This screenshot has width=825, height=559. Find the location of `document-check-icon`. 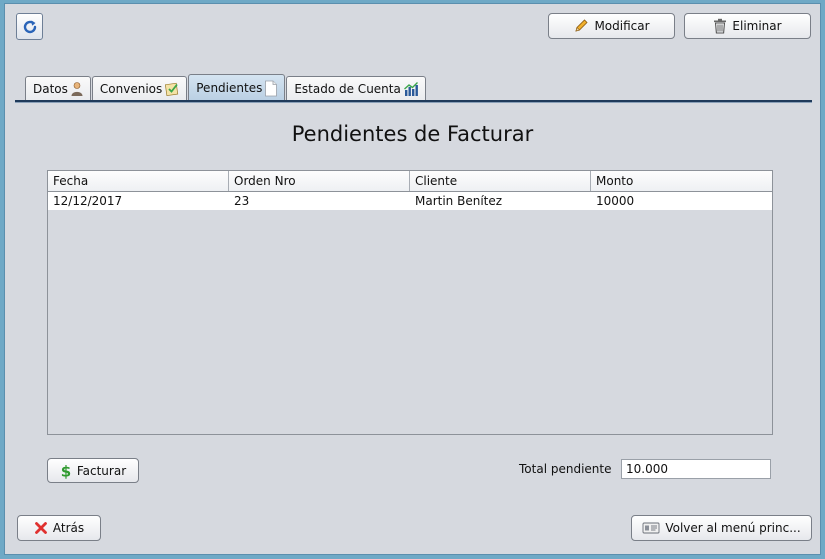

document-check-icon is located at coordinates (172, 89).